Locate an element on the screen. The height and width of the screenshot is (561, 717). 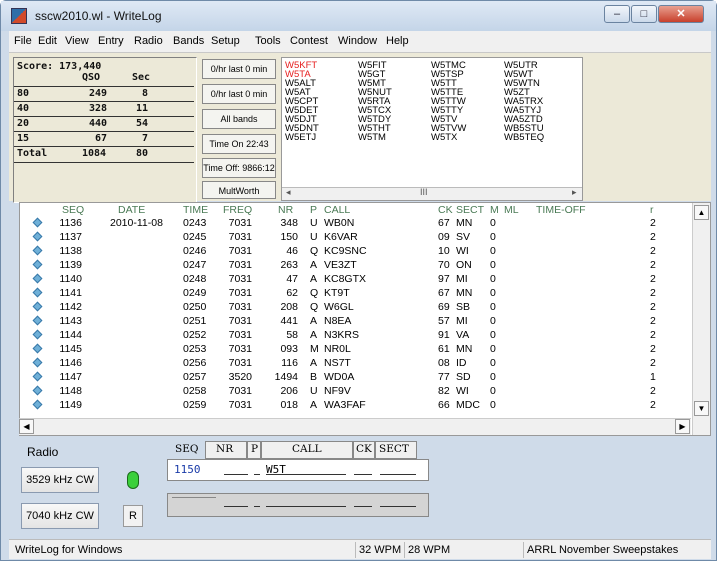
call2-field is located at coordinates (306, 506).